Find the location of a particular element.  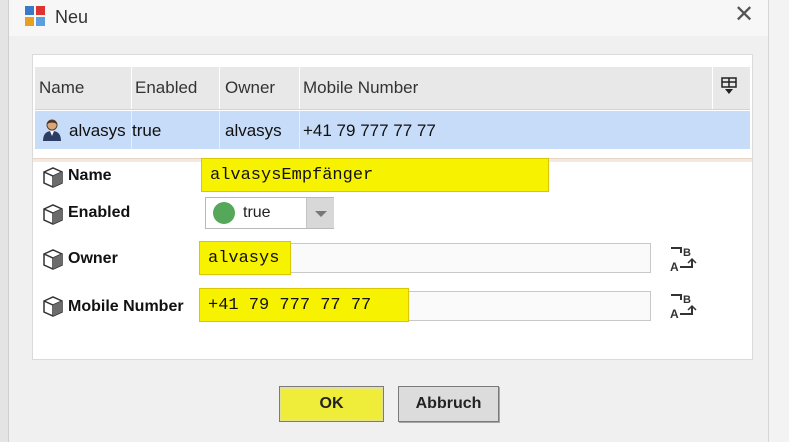

table-row: alvasys true alvasys +41 79 777 77 77 is located at coordinates (392, 130).